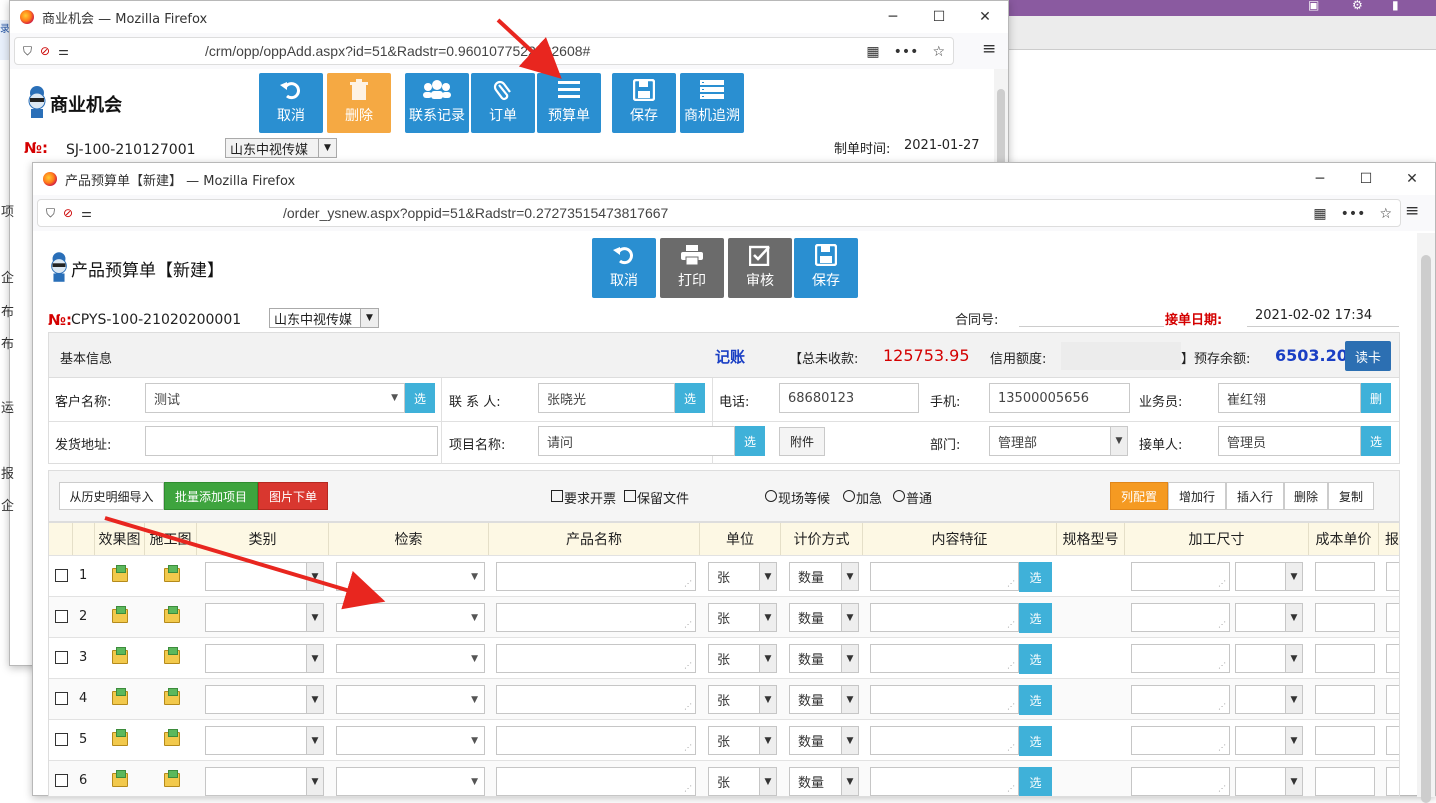 The width and height of the screenshot is (1436, 803). I want to click on annotation-arrow-to-search, so click(245, 563).